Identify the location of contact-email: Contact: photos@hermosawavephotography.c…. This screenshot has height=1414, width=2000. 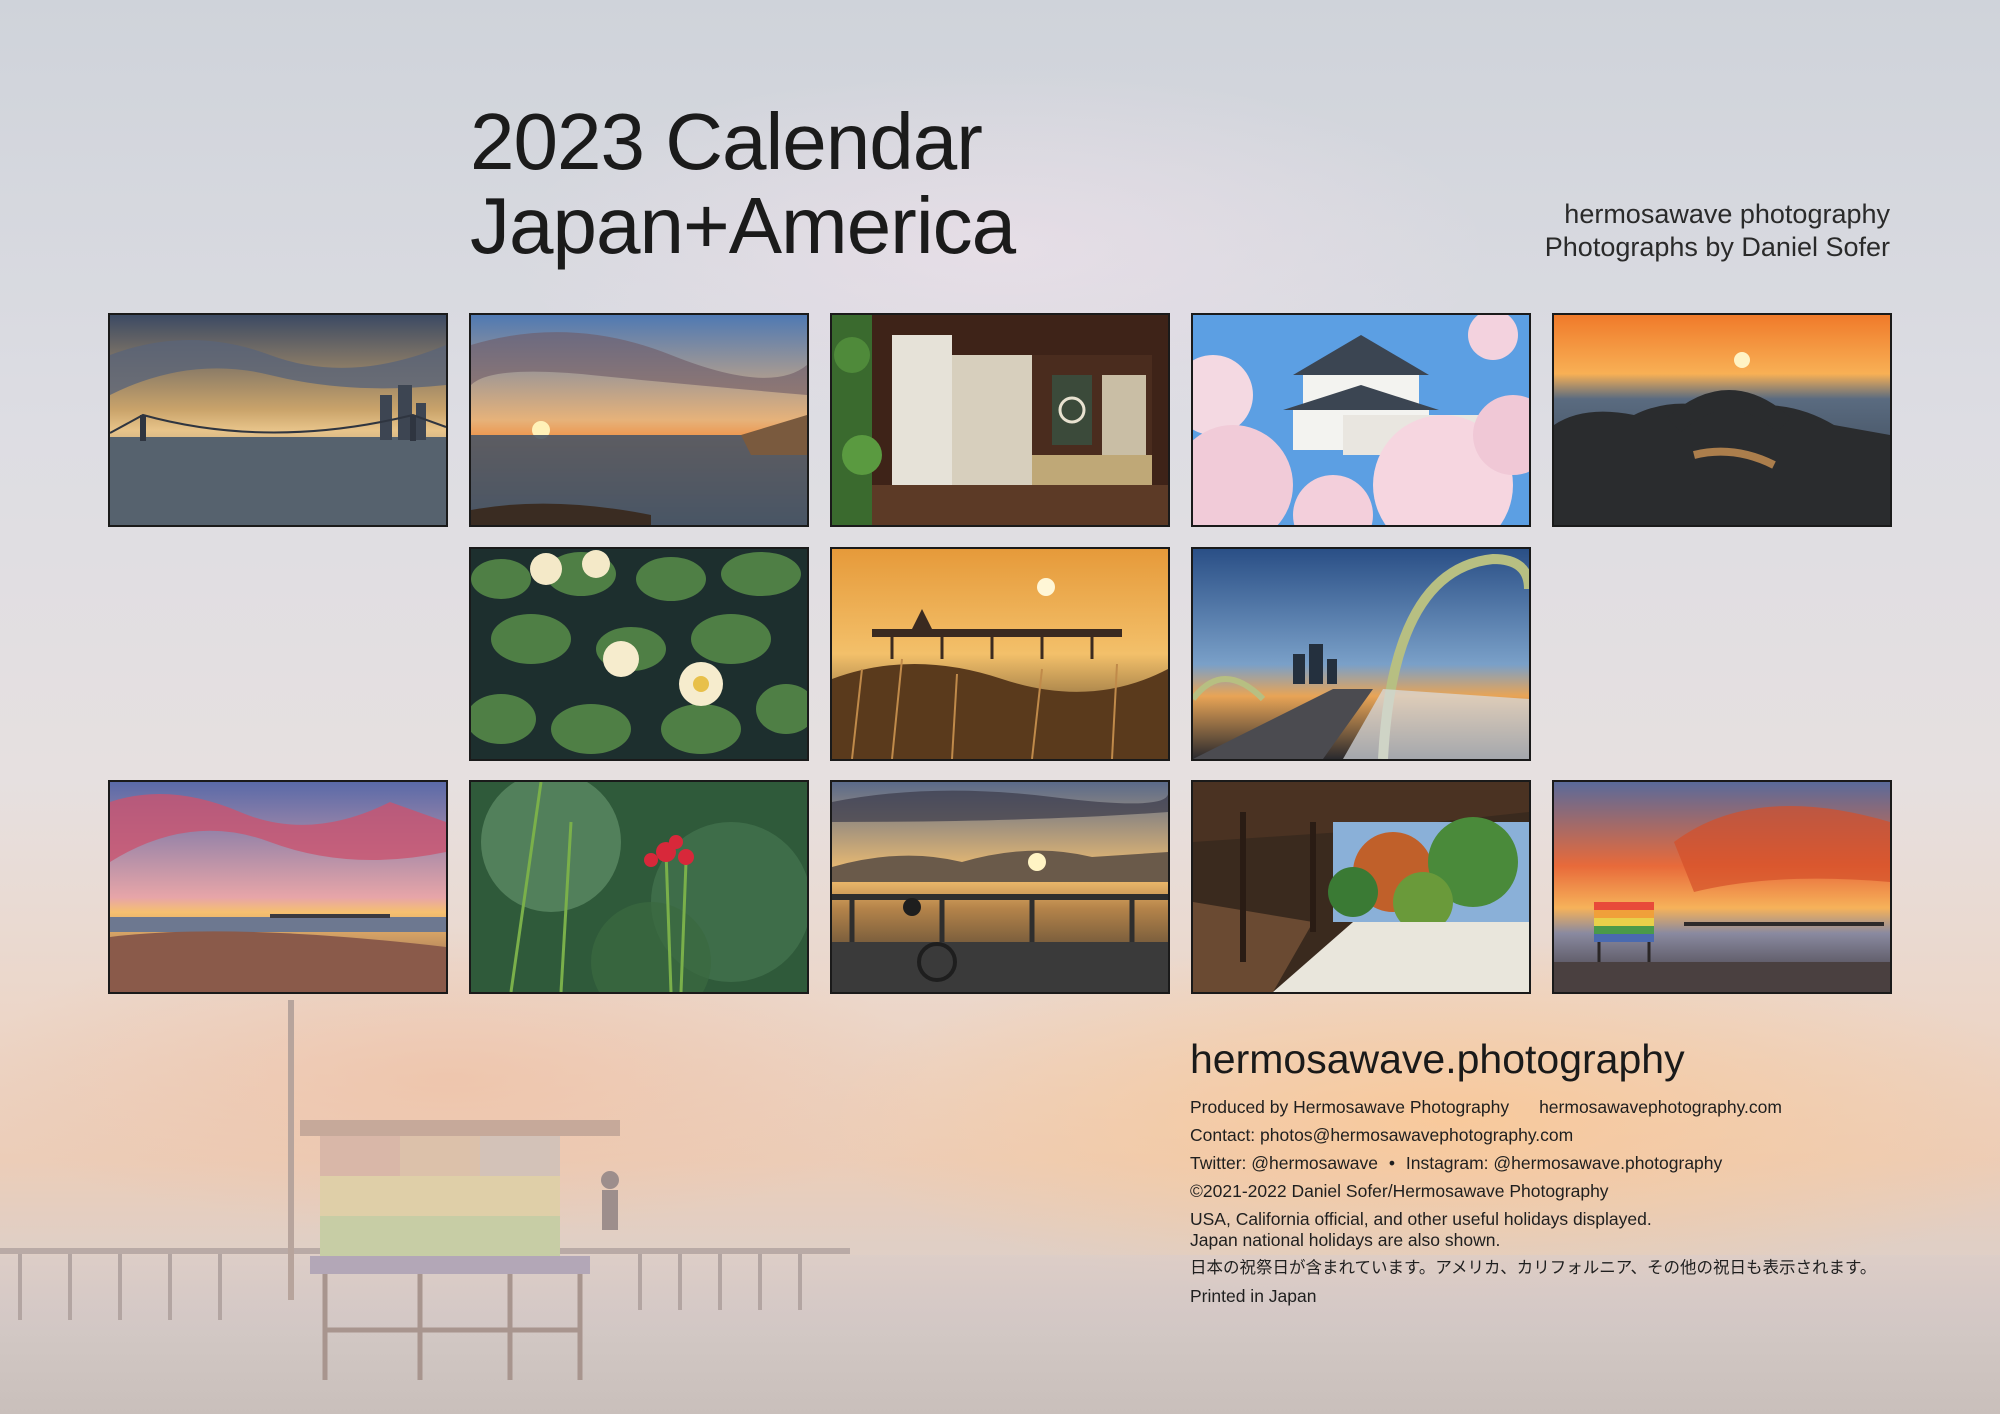
(1560, 1135).